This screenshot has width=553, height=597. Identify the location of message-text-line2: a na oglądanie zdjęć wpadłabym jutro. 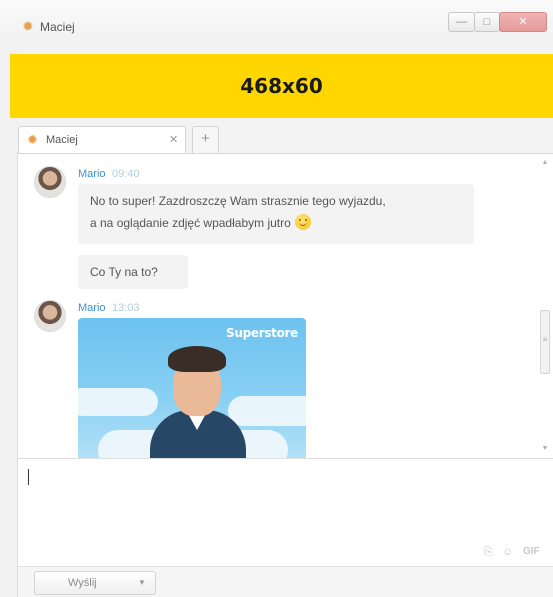
(276, 223).